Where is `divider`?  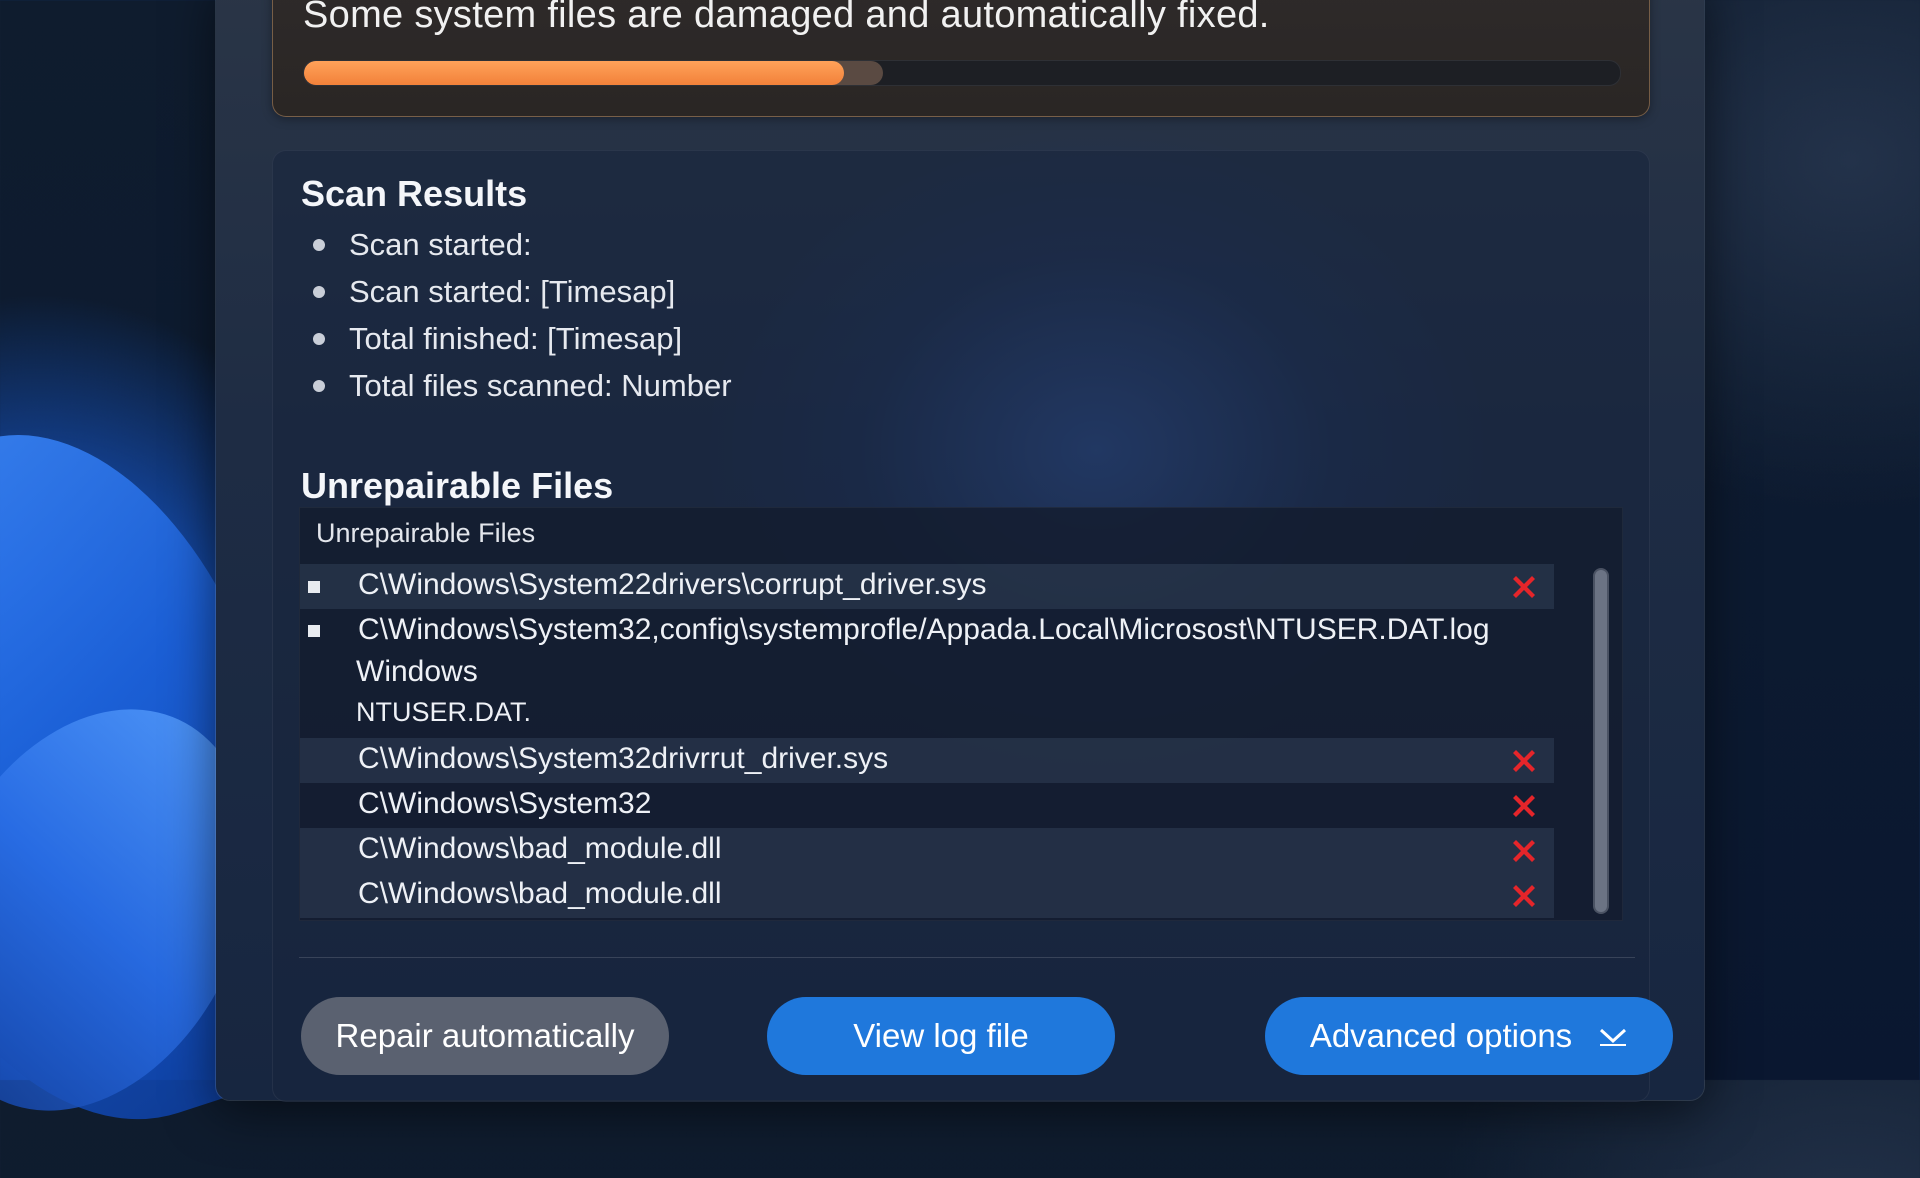 divider is located at coordinates (967, 957).